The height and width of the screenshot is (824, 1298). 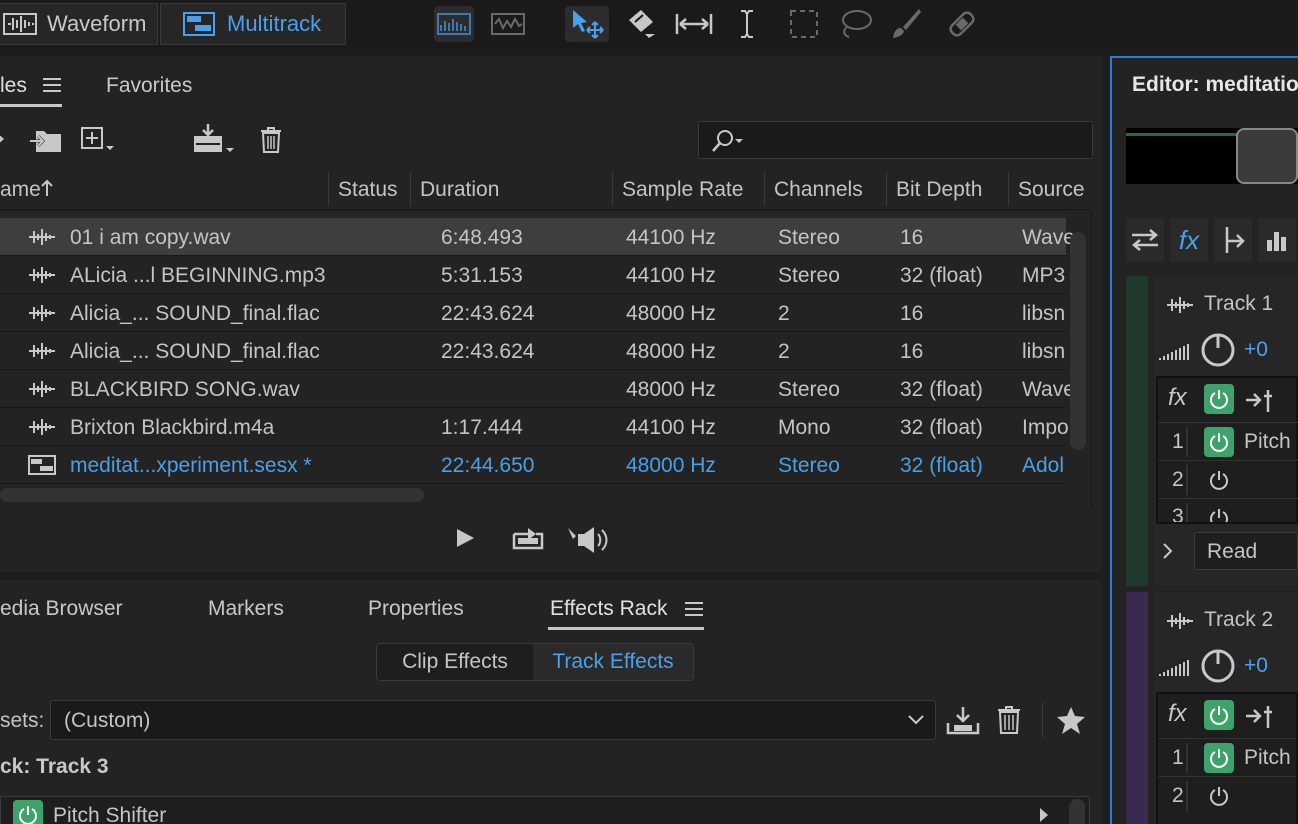 What do you see at coordinates (609, 609) in the screenshot?
I see `tab-effects-rack: Effects Rack` at bounding box center [609, 609].